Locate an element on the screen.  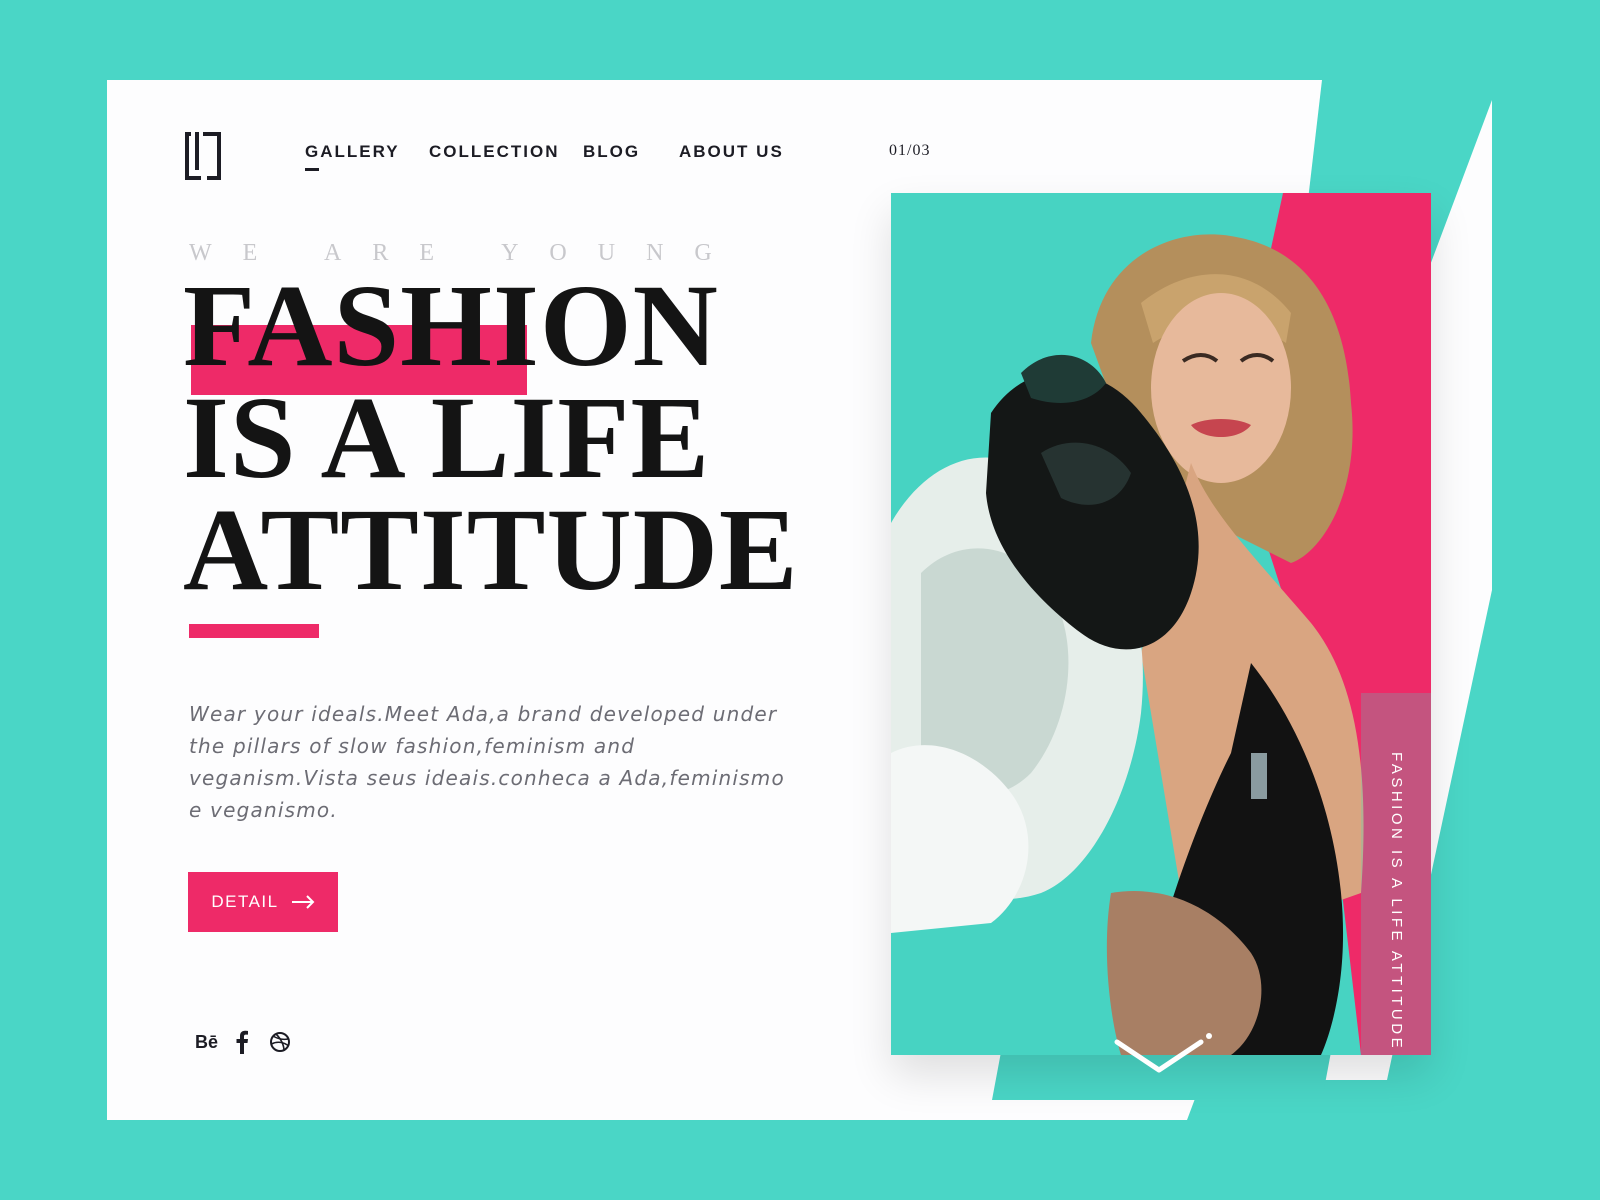
behance-icon: Bē is located at coordinates (206, 1042).